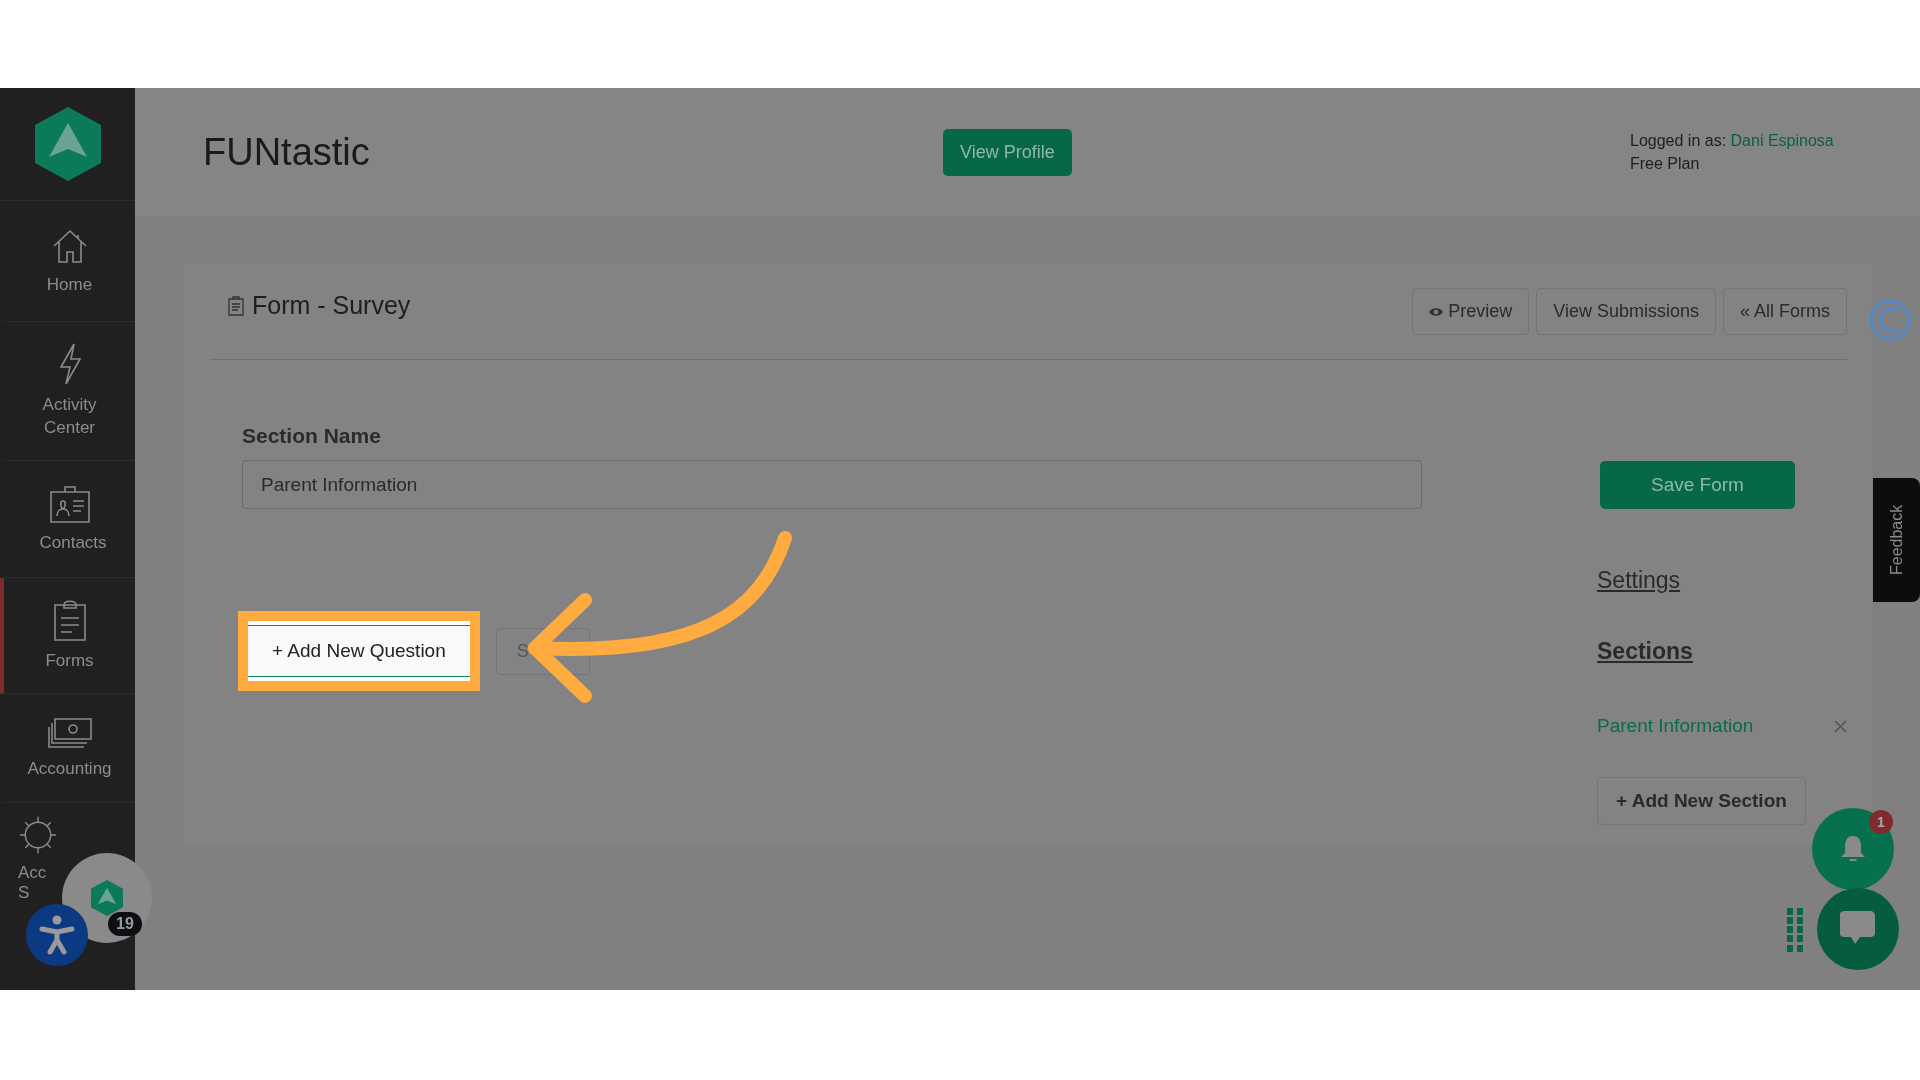 The width and height of the screenshot is (1920, 1080). I want to click on form-title: Form - Survey, so click(331, 305).